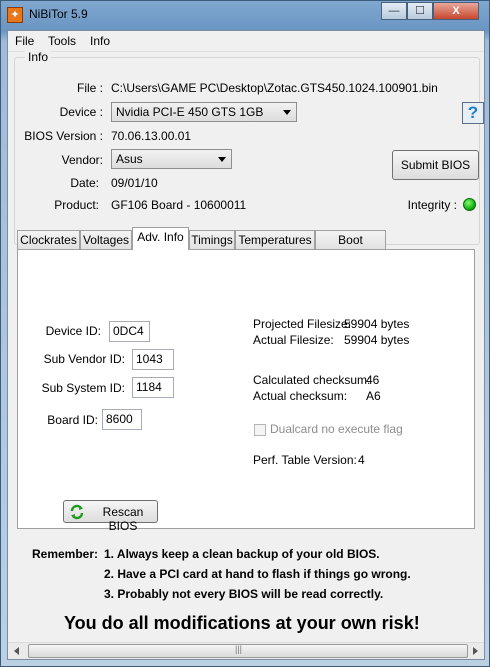  I want to click on vendor-label: Vendor:, so click(82, 160).